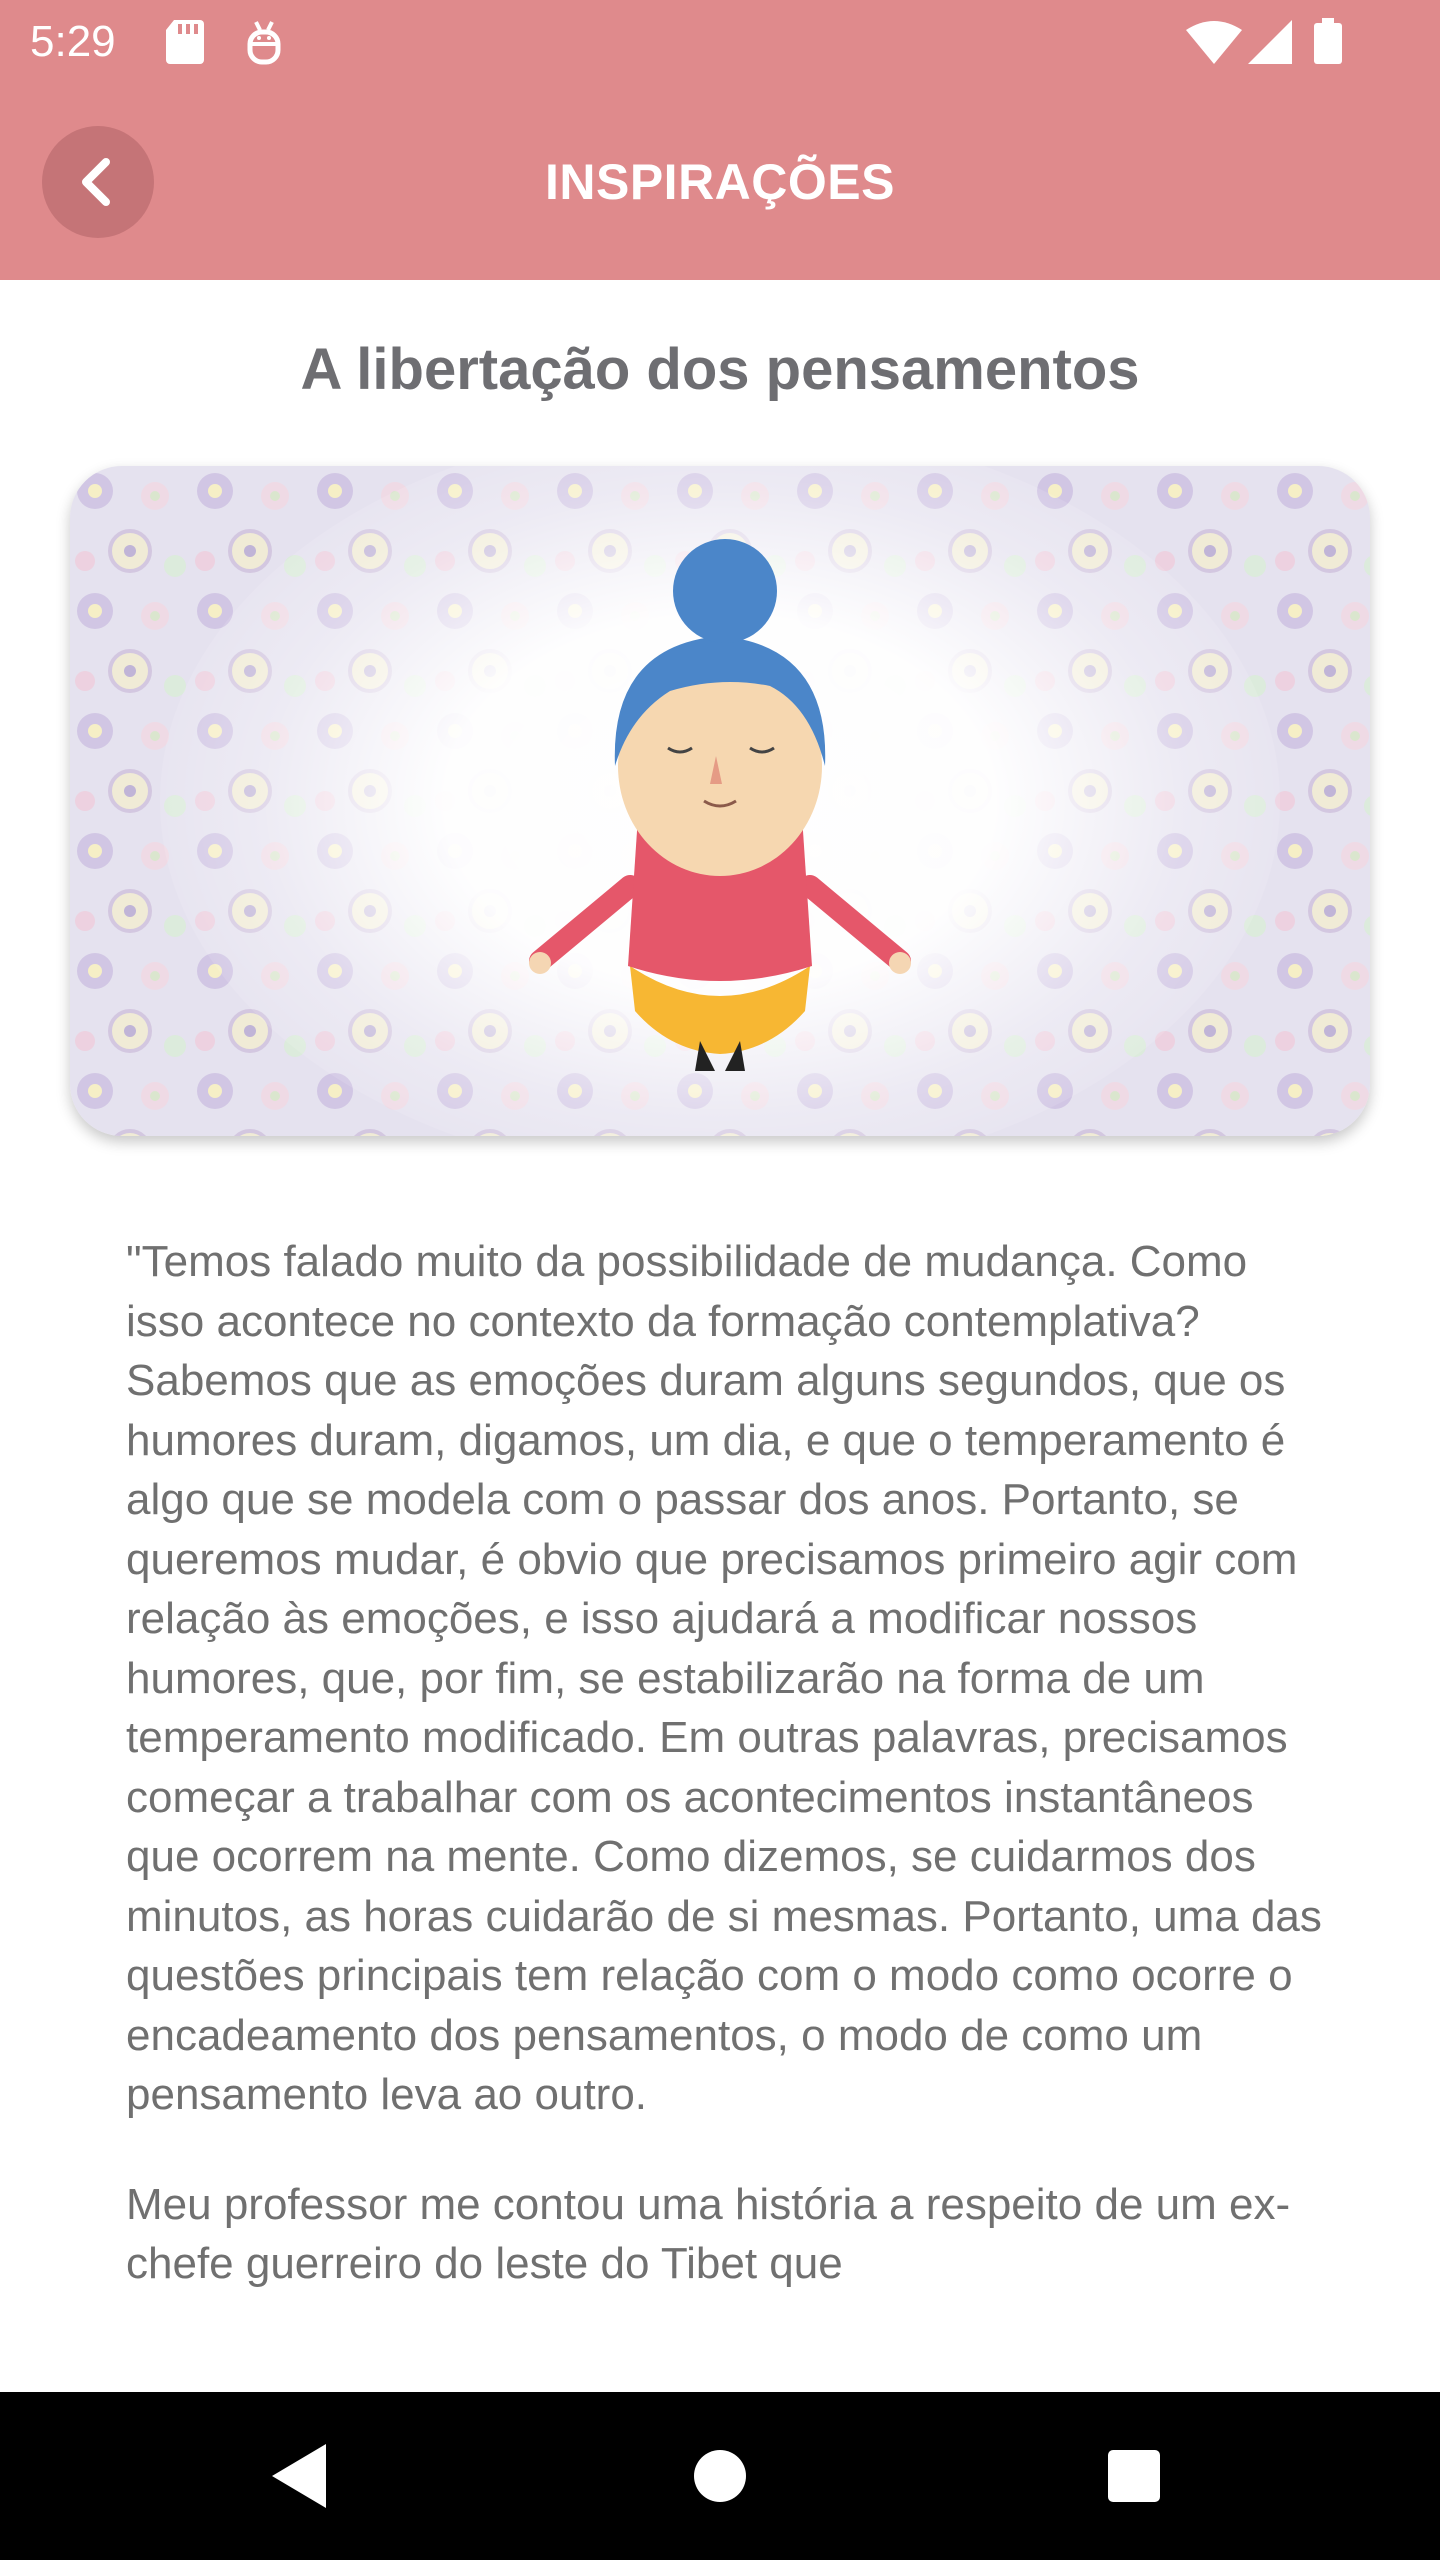 This screenshot has height=2560, width=1440. I want to click on sd-card-icon, so click(185, 42).